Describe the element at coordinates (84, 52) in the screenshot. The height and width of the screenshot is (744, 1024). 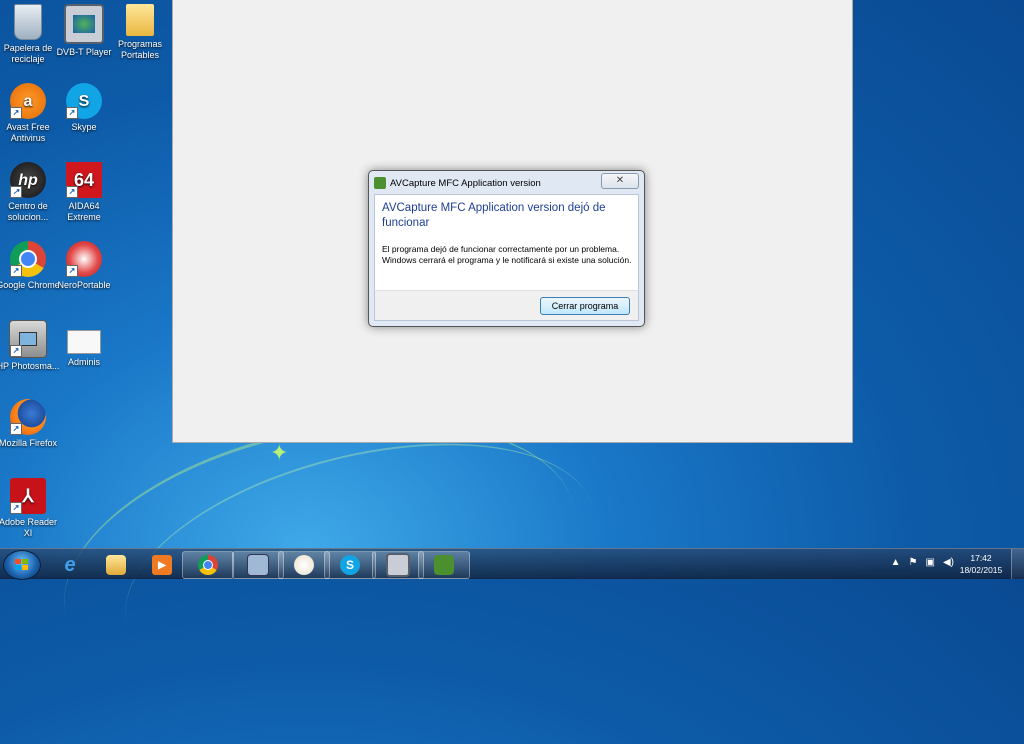
I see `desktop-icon-label: DVB-T Player` at that location.